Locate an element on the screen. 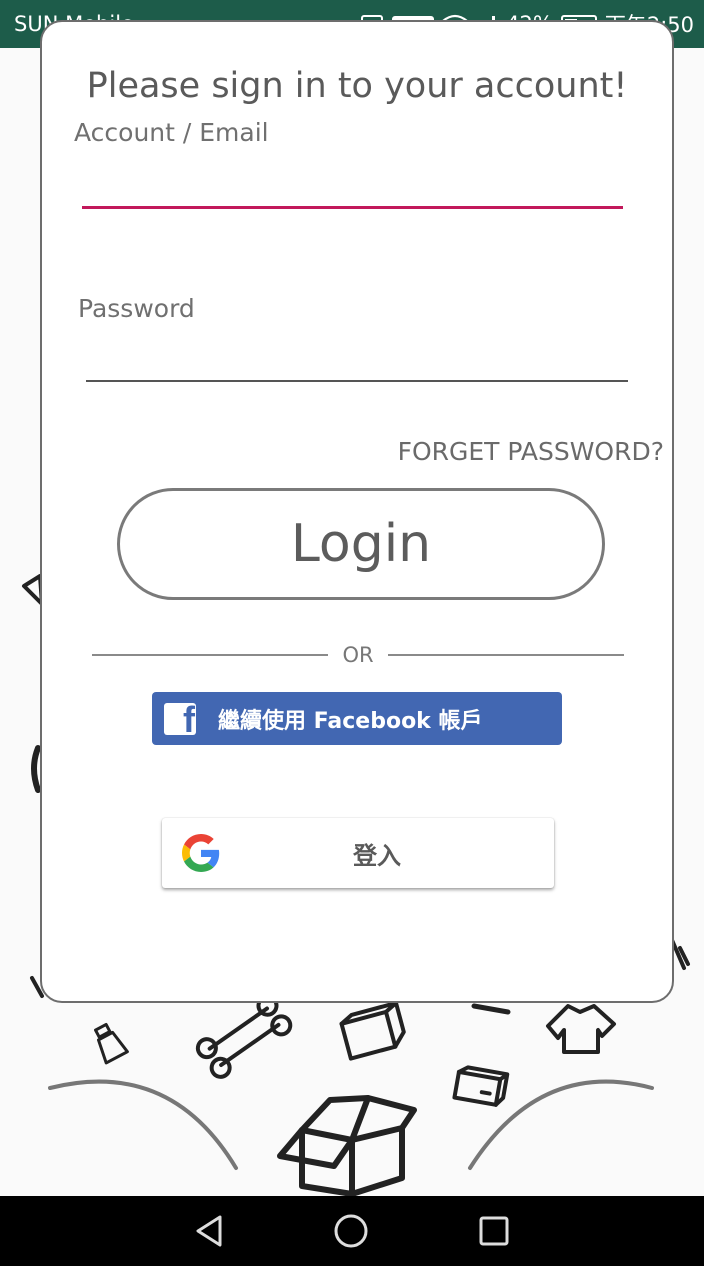 This screenshot has width=704, height=1266. forgot-password-link: FORGET PASSWORD? is located at coordinates (531, 451).